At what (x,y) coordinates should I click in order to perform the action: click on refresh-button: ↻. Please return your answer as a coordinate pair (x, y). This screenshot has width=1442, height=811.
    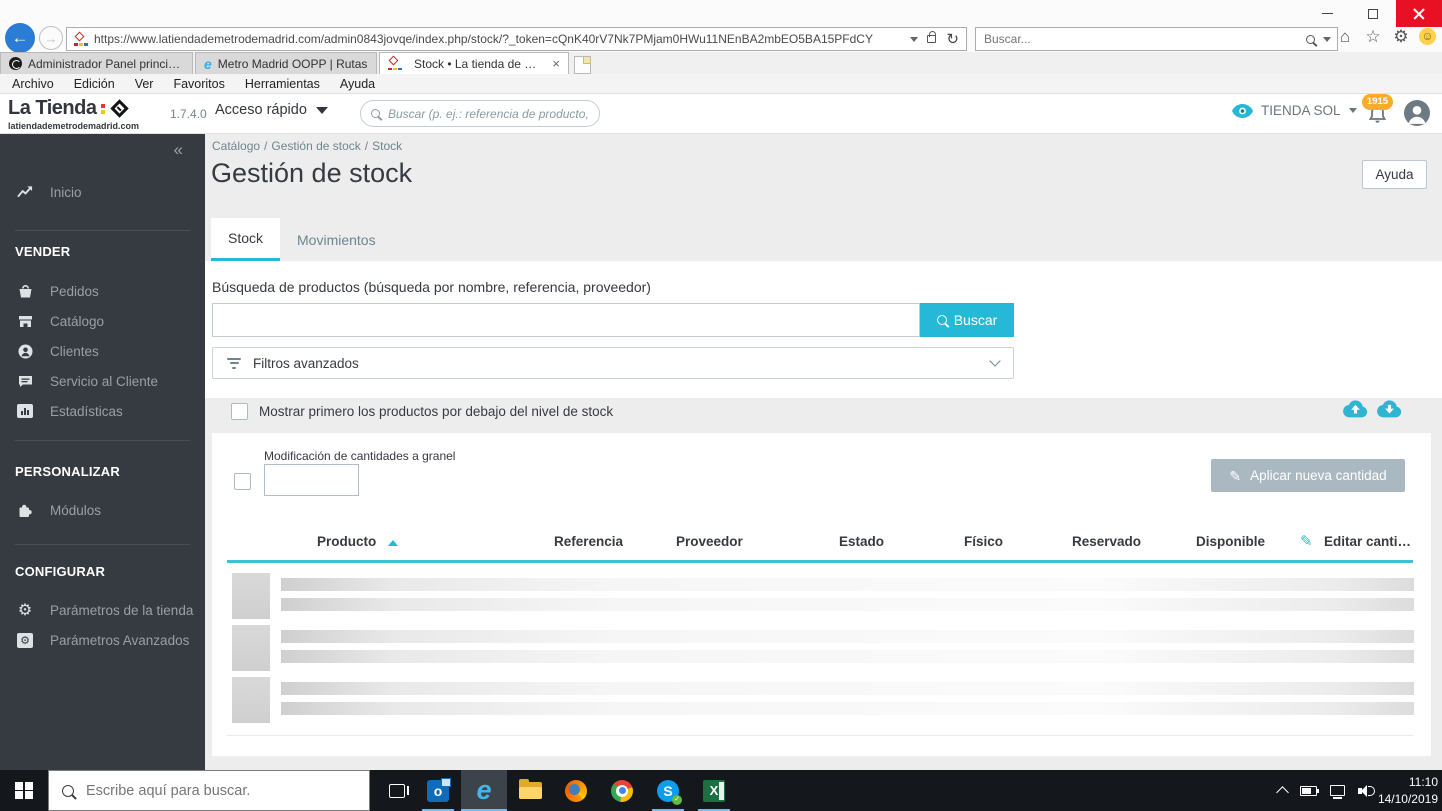
    Looking at the image, I should click on (952, 39).